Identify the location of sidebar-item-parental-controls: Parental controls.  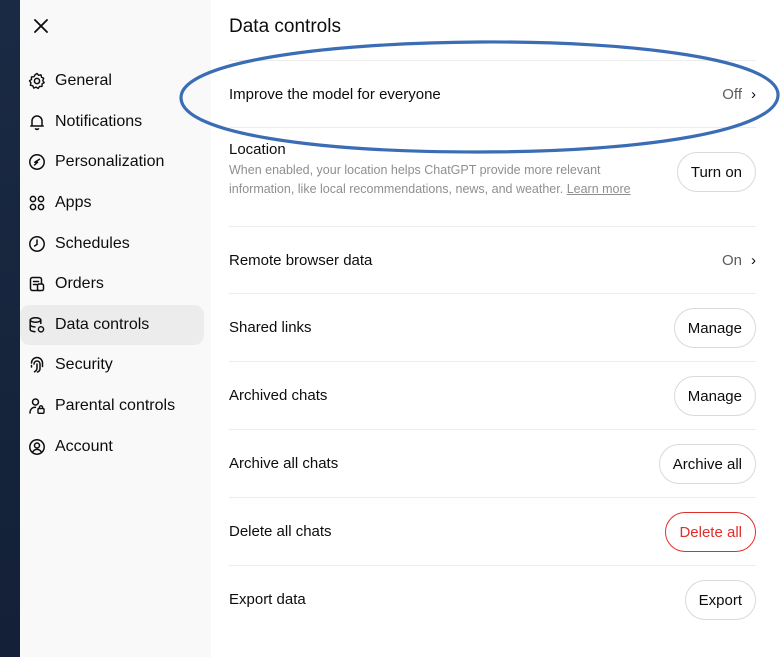
(112, 406).